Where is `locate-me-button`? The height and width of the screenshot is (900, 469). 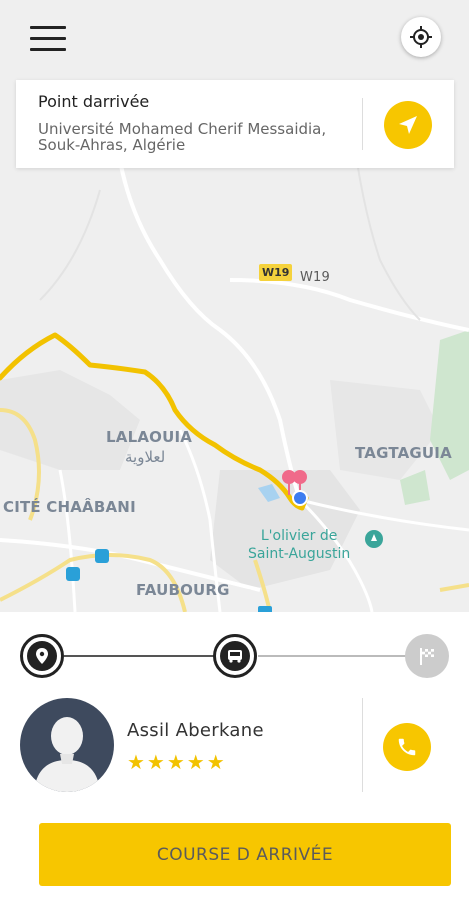 locate-me-button is located at coordinates (421, 37).